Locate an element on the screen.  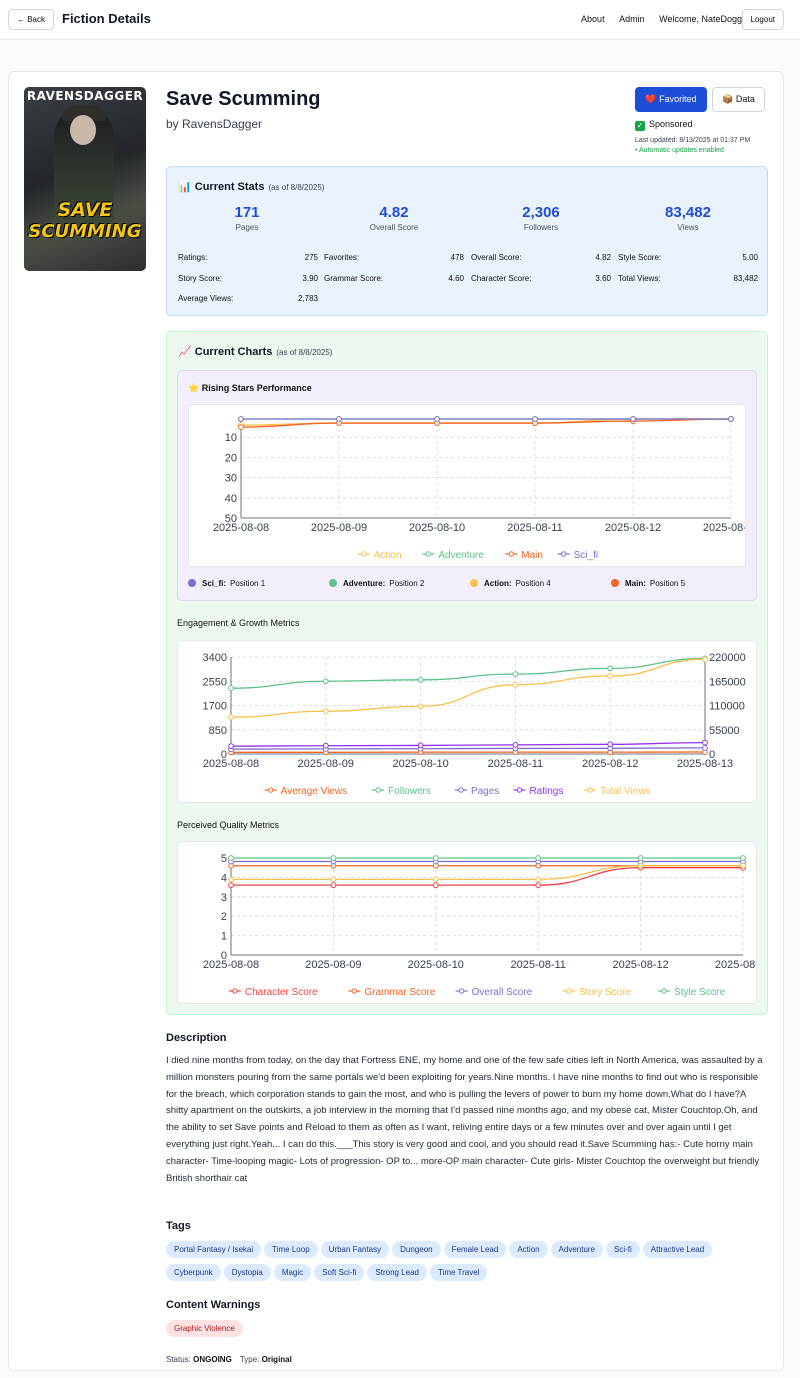
fiction-author: by RavensDagger is located at coordinates (214, 124).